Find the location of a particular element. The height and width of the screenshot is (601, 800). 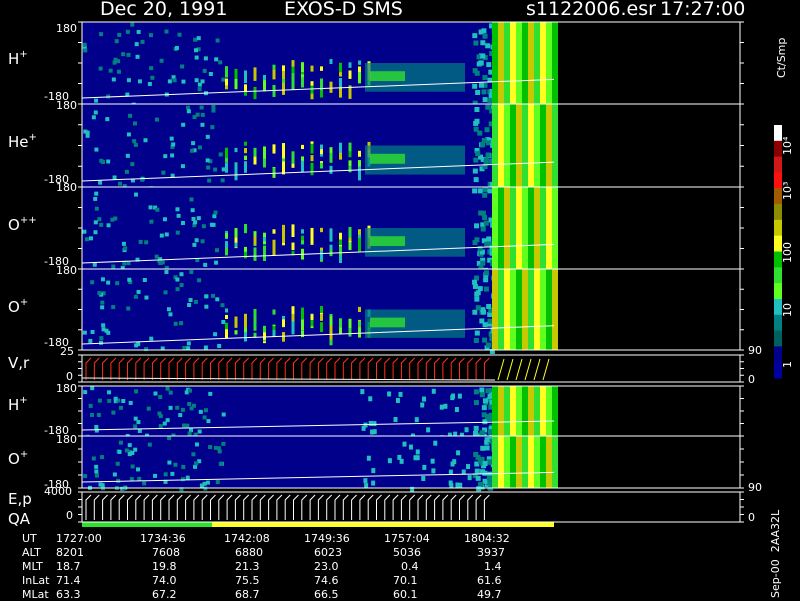

qa-bar is located at coordinates (147, 524).